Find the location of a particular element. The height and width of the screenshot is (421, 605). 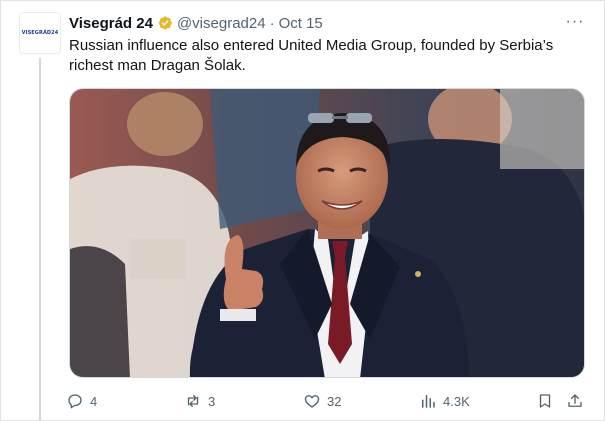

avatar: VISEGRÁD24 is located at coordinates (40, 33).